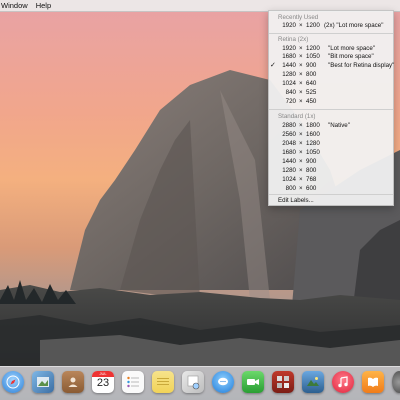 The image size is (400, 400). What do you see at coordinates (339, 125) in the screenshot?
I see `resolution-note: "Native"` at bounding box center [339, 125].